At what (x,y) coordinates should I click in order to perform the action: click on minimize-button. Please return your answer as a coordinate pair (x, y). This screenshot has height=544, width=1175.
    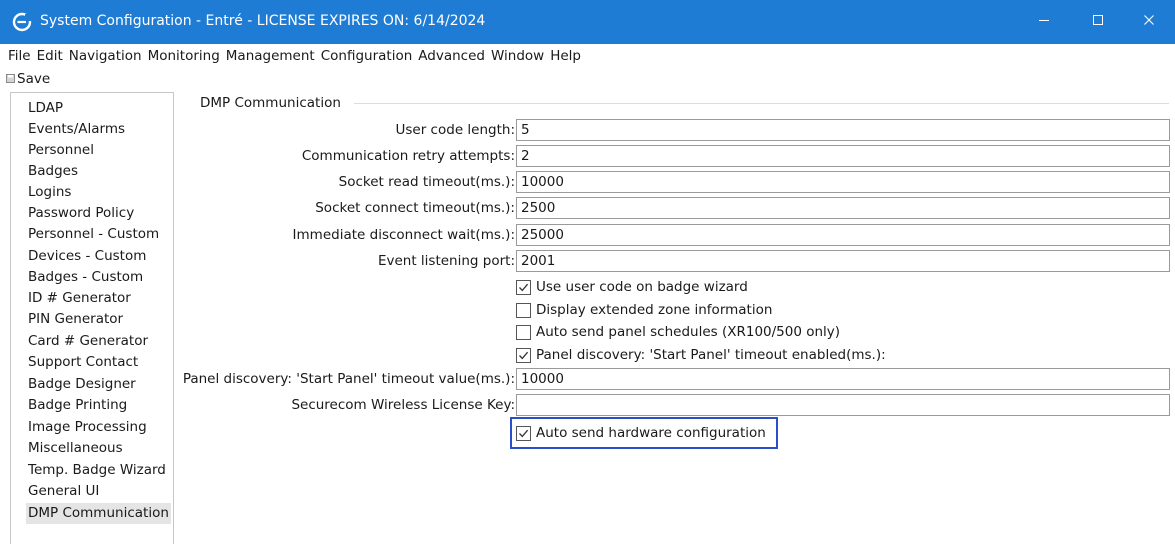
    Looking at the image, I should click on (1044, 22).